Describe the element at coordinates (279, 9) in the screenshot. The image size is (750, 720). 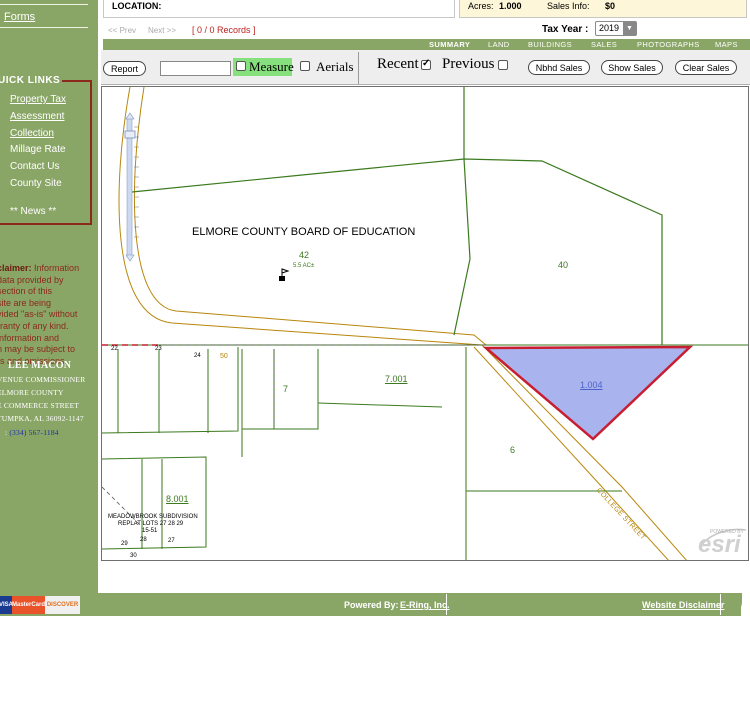
I see `location-box: LOCATION:` at that location.